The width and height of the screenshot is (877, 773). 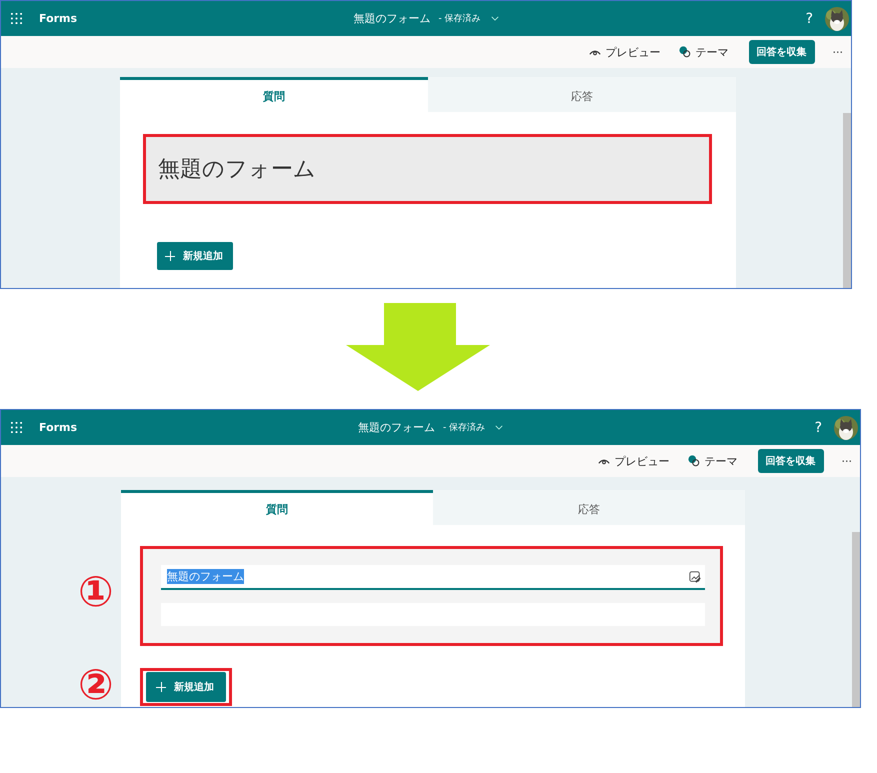 What do you see at coordinates (96, 592) in the screenshot?
I see `step-number: ①` at bounding box center [96, 592].